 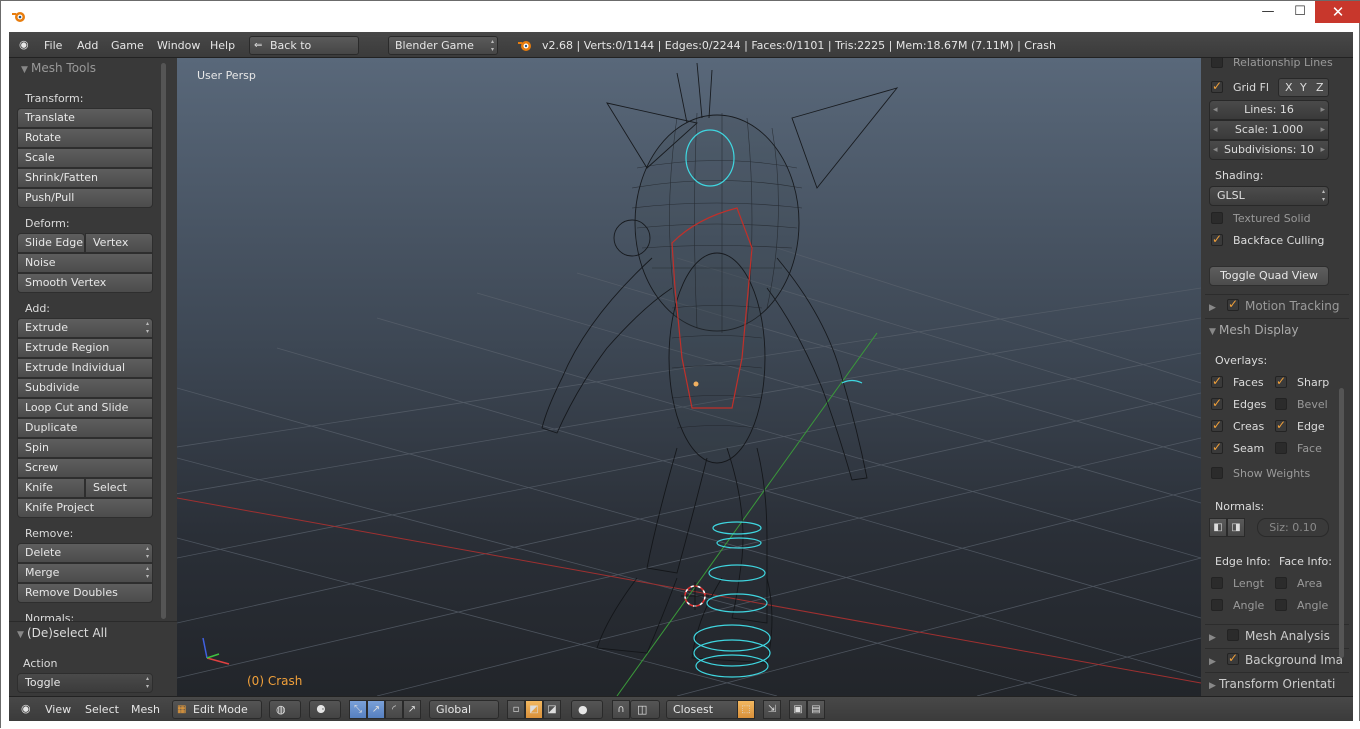 I want to click on minimize-button: —, so click(x=1268, y=12).